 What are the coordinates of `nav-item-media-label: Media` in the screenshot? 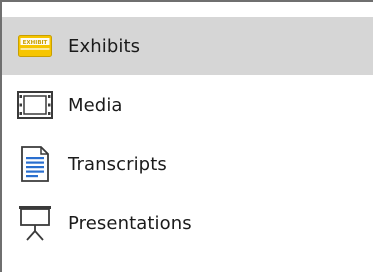 It's located at (95, 105).